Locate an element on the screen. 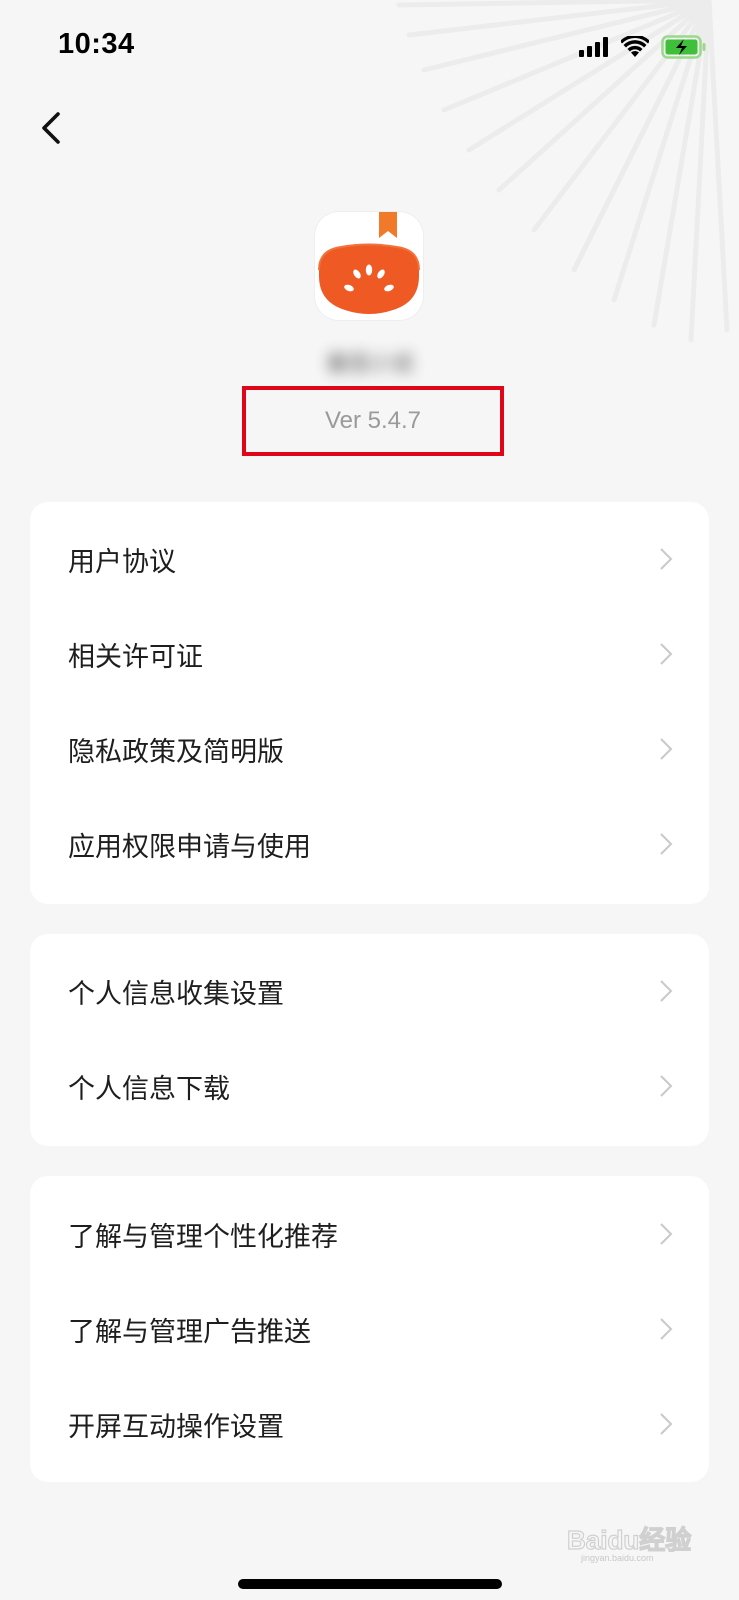  app-name: 番茄小说 is located at coordinates (369, 364).